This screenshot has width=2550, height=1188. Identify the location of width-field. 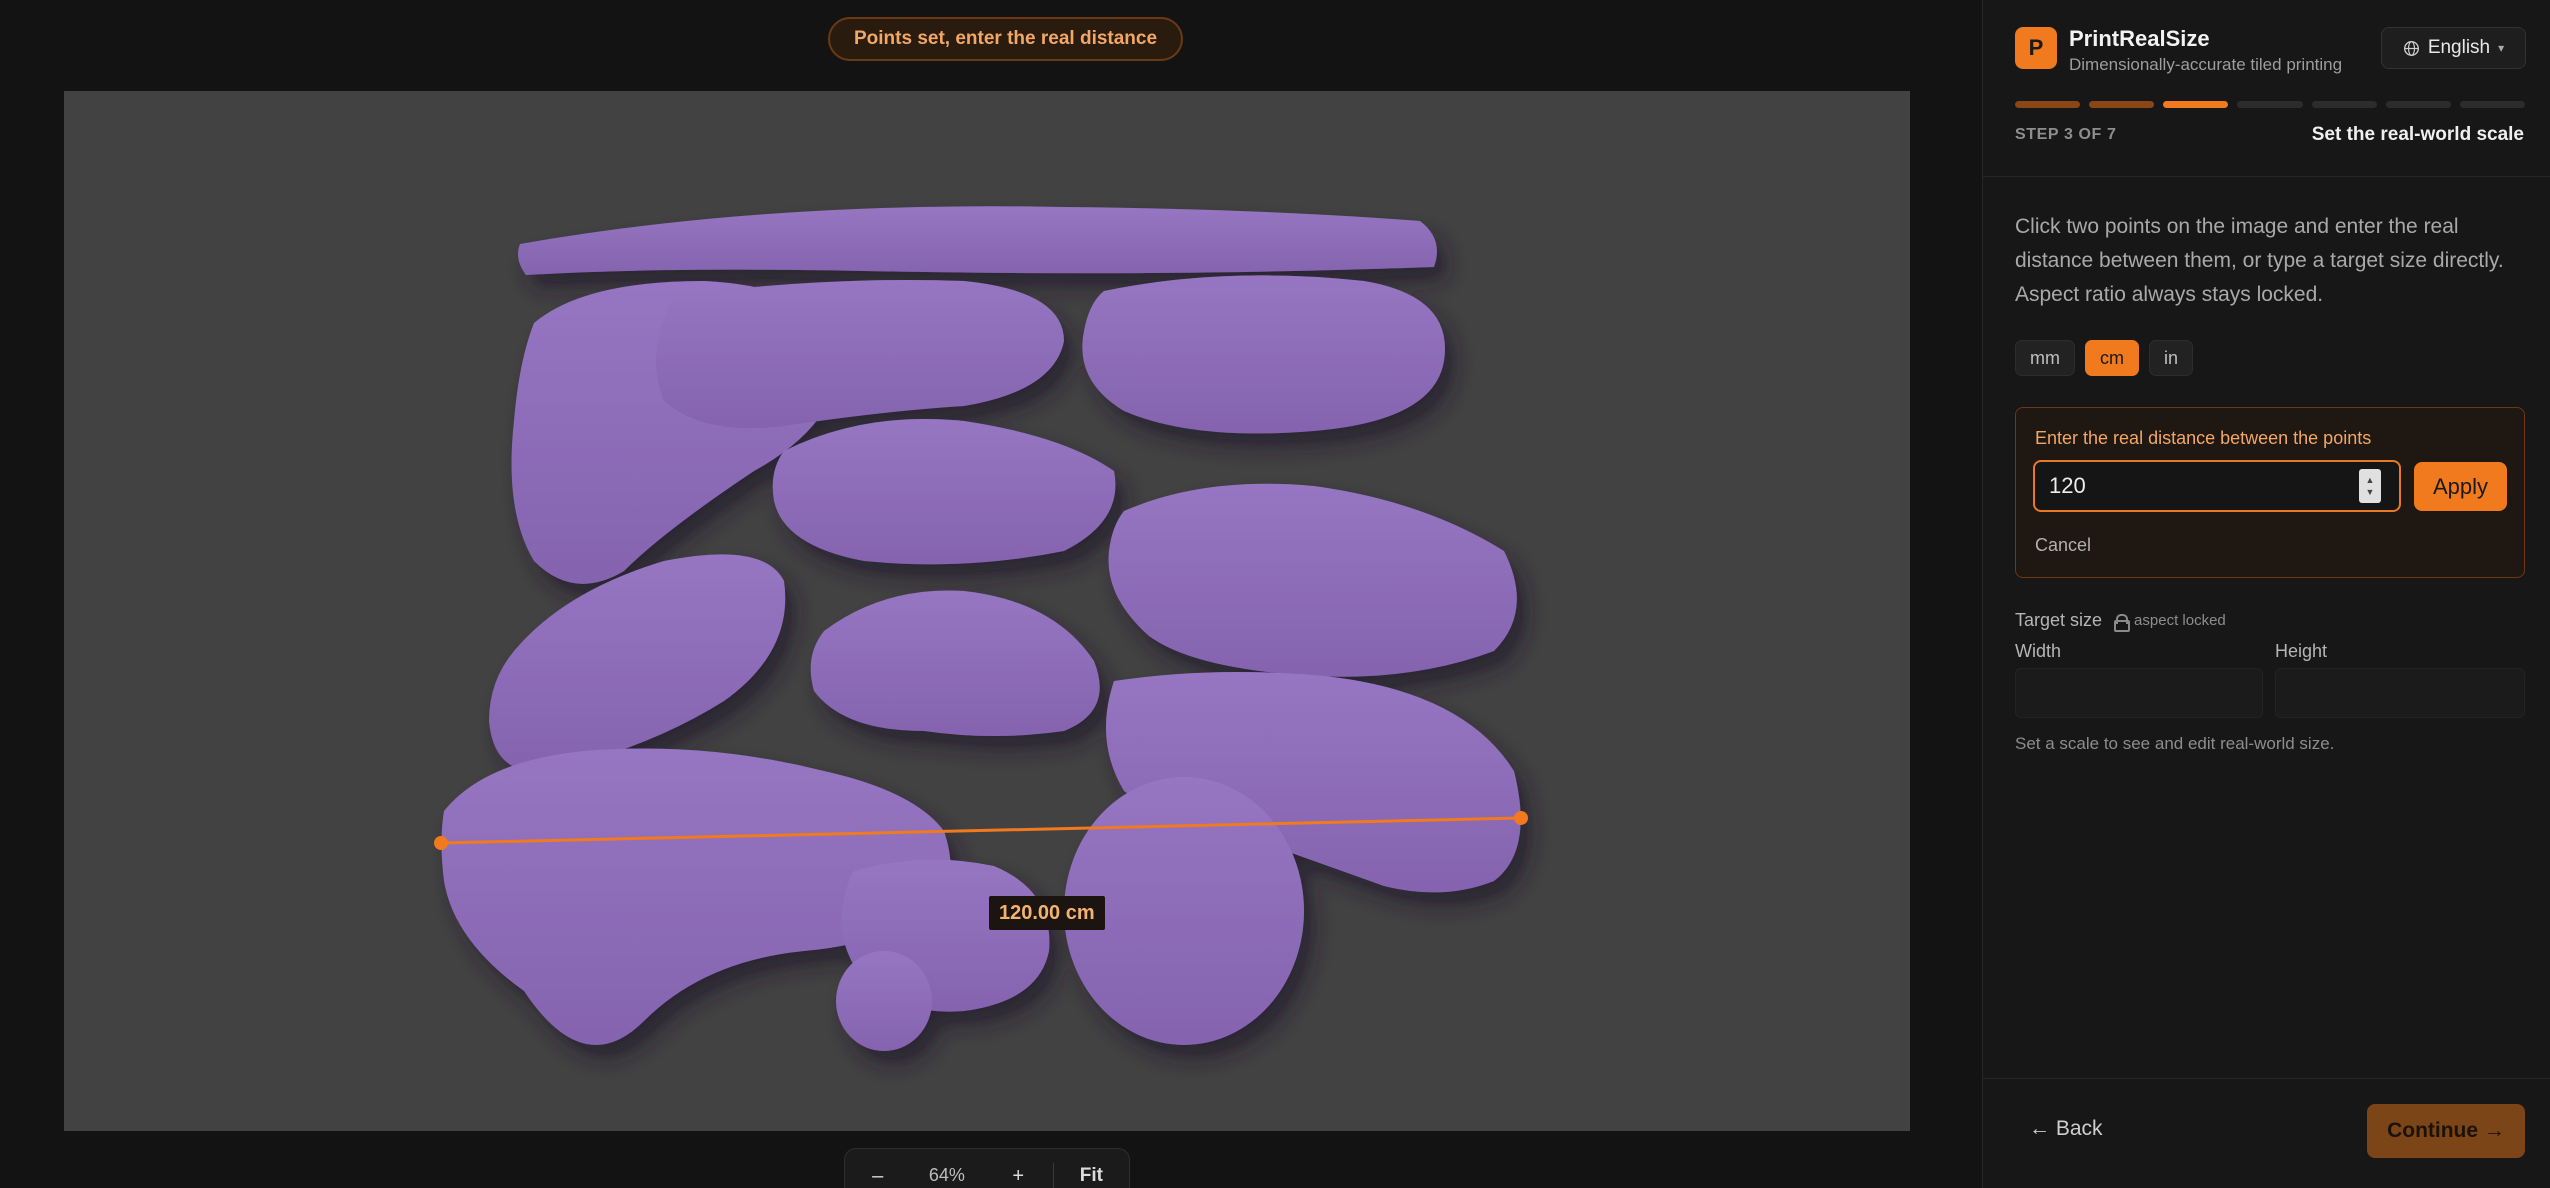
(2139, 693).